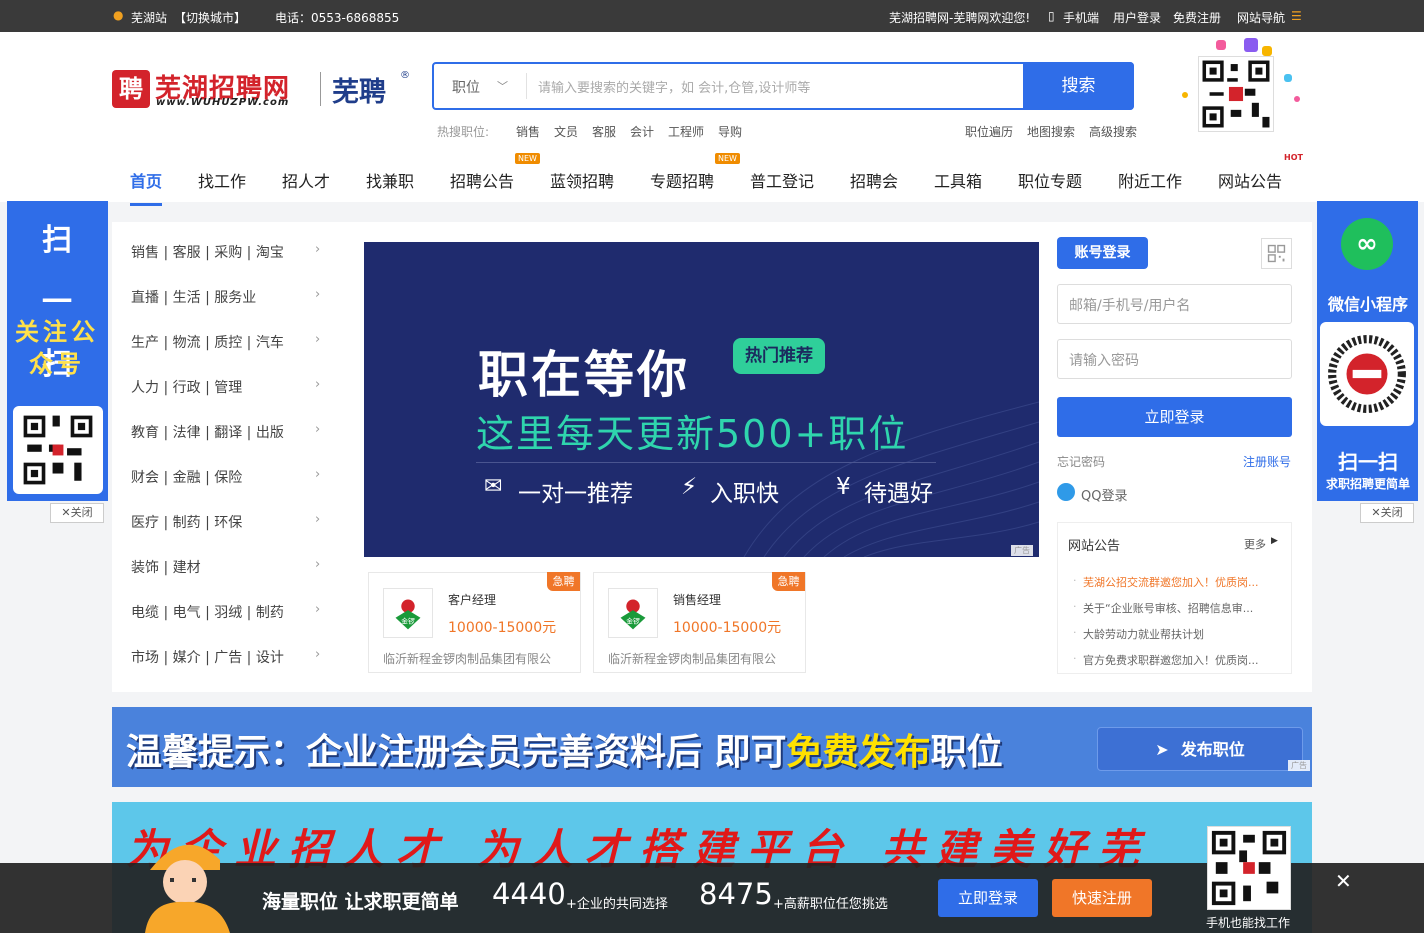  What do you see at coordinates (210, 17) in the screenshot?
I see `switch-city-link: 【切换城市】` at bounding box center [210, 17].